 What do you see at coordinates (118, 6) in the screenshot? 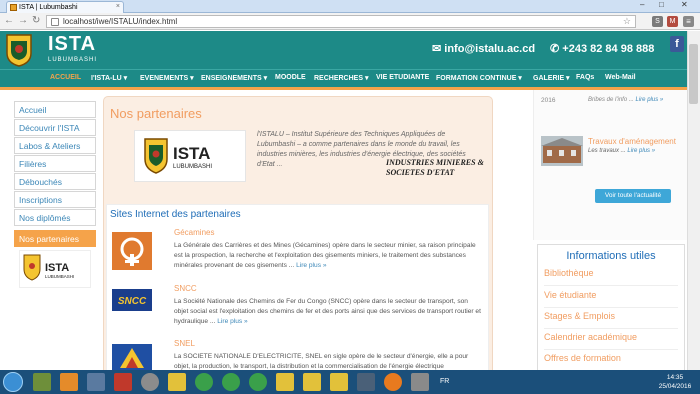
I see `close-tab-icon: ×` at bounding box center [118, 6].